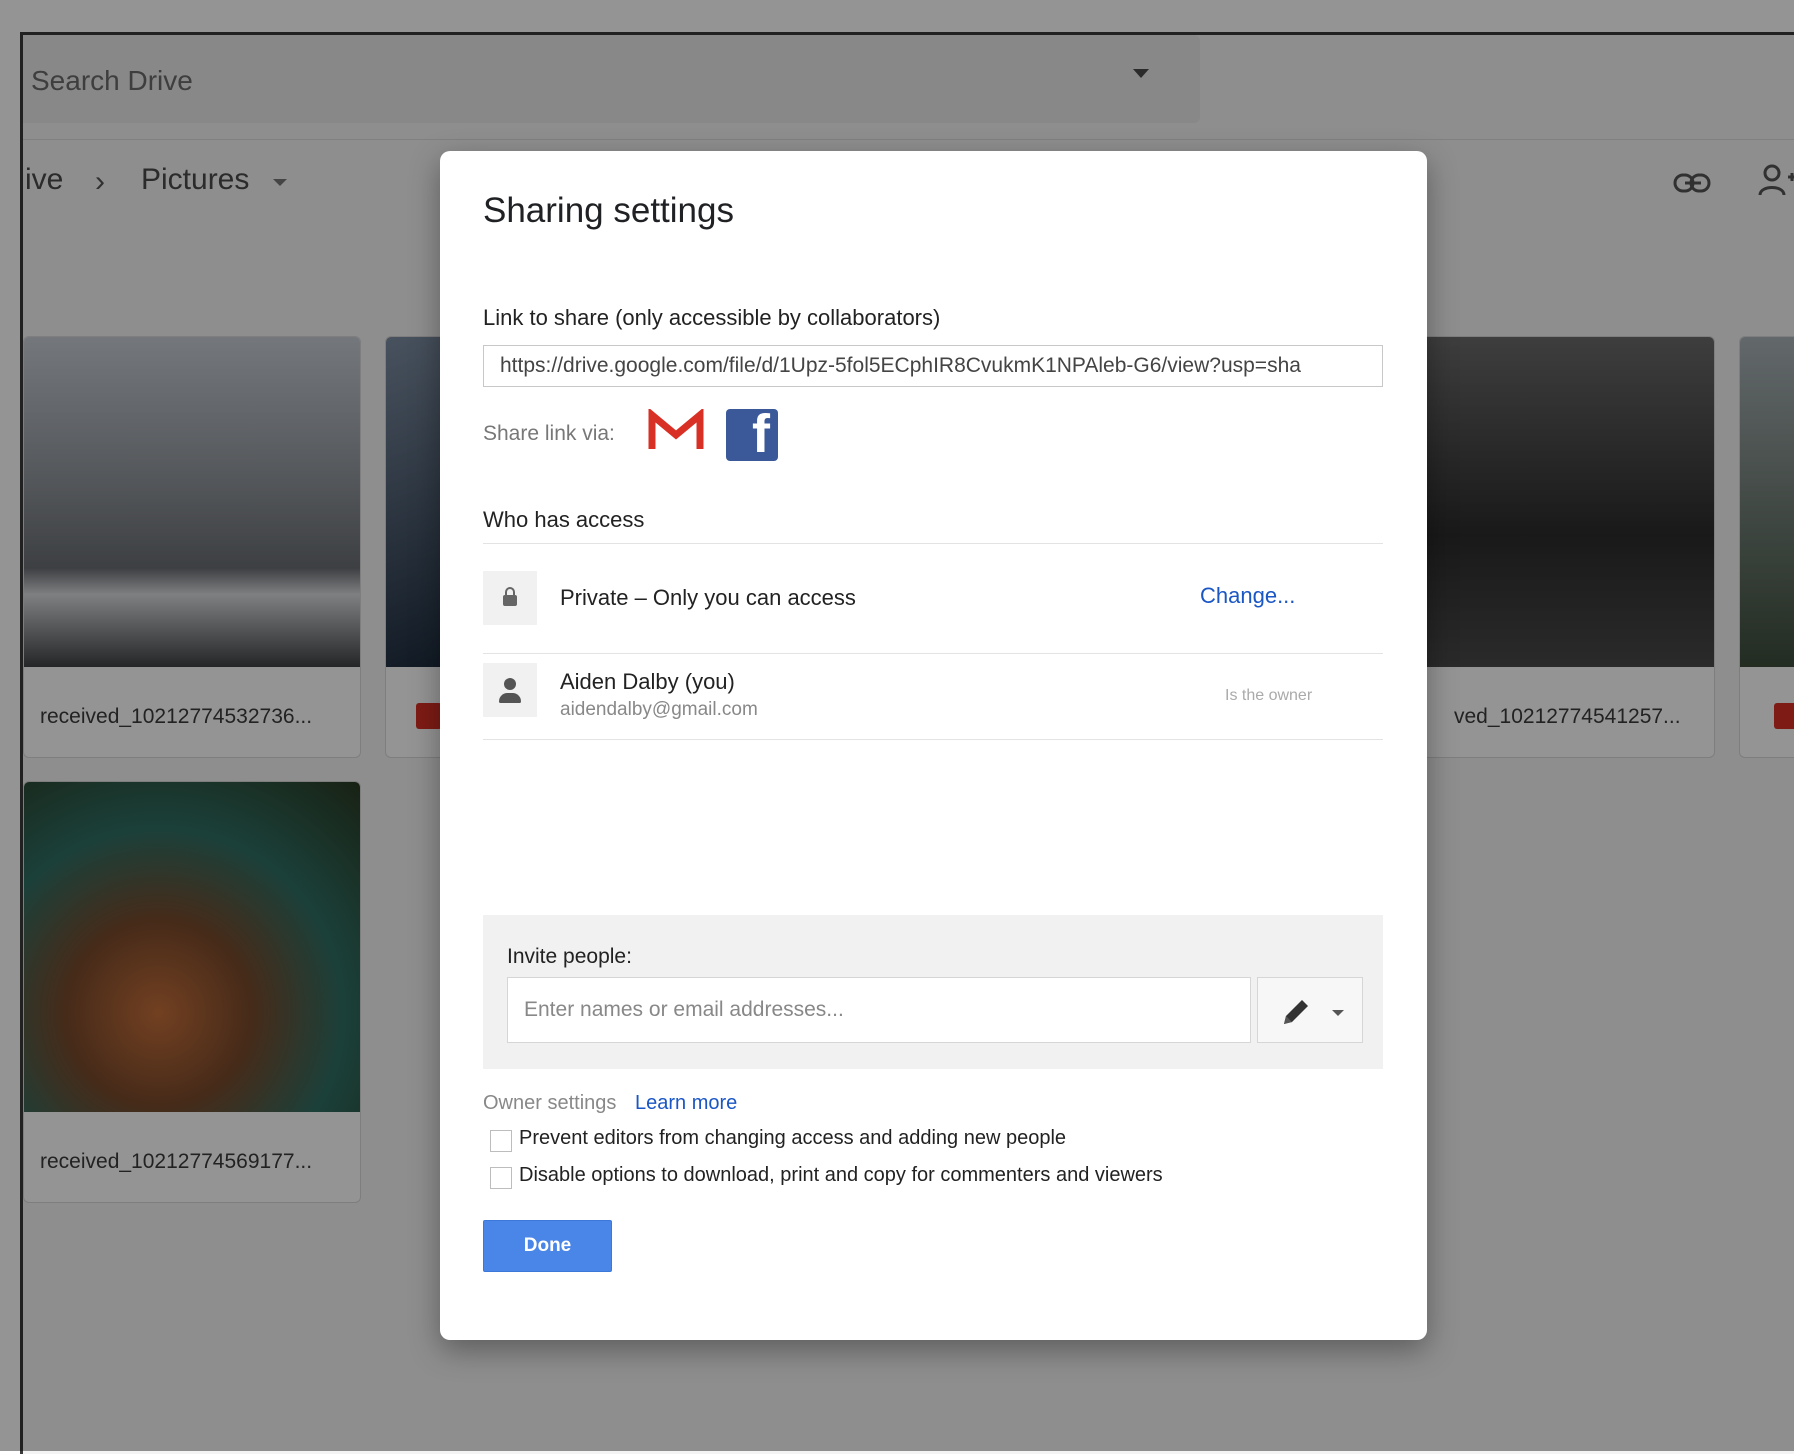 Image resolution: width=1794 pixels, height=1454 pixels. What do you see at coordinates (1296, 1012) in the screenshot?
I see `pencil-icon` at bounding box center [1296, 1012].